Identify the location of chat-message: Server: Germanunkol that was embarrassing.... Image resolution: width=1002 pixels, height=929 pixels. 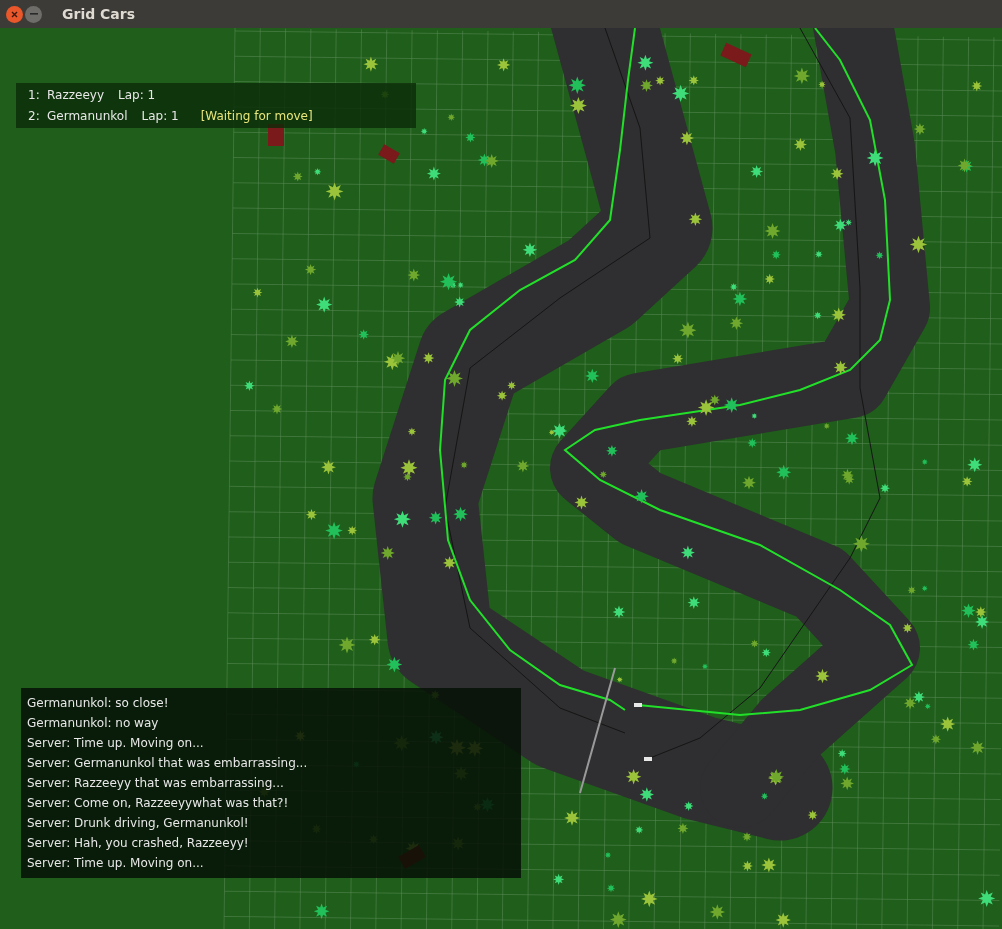
(168, 763).